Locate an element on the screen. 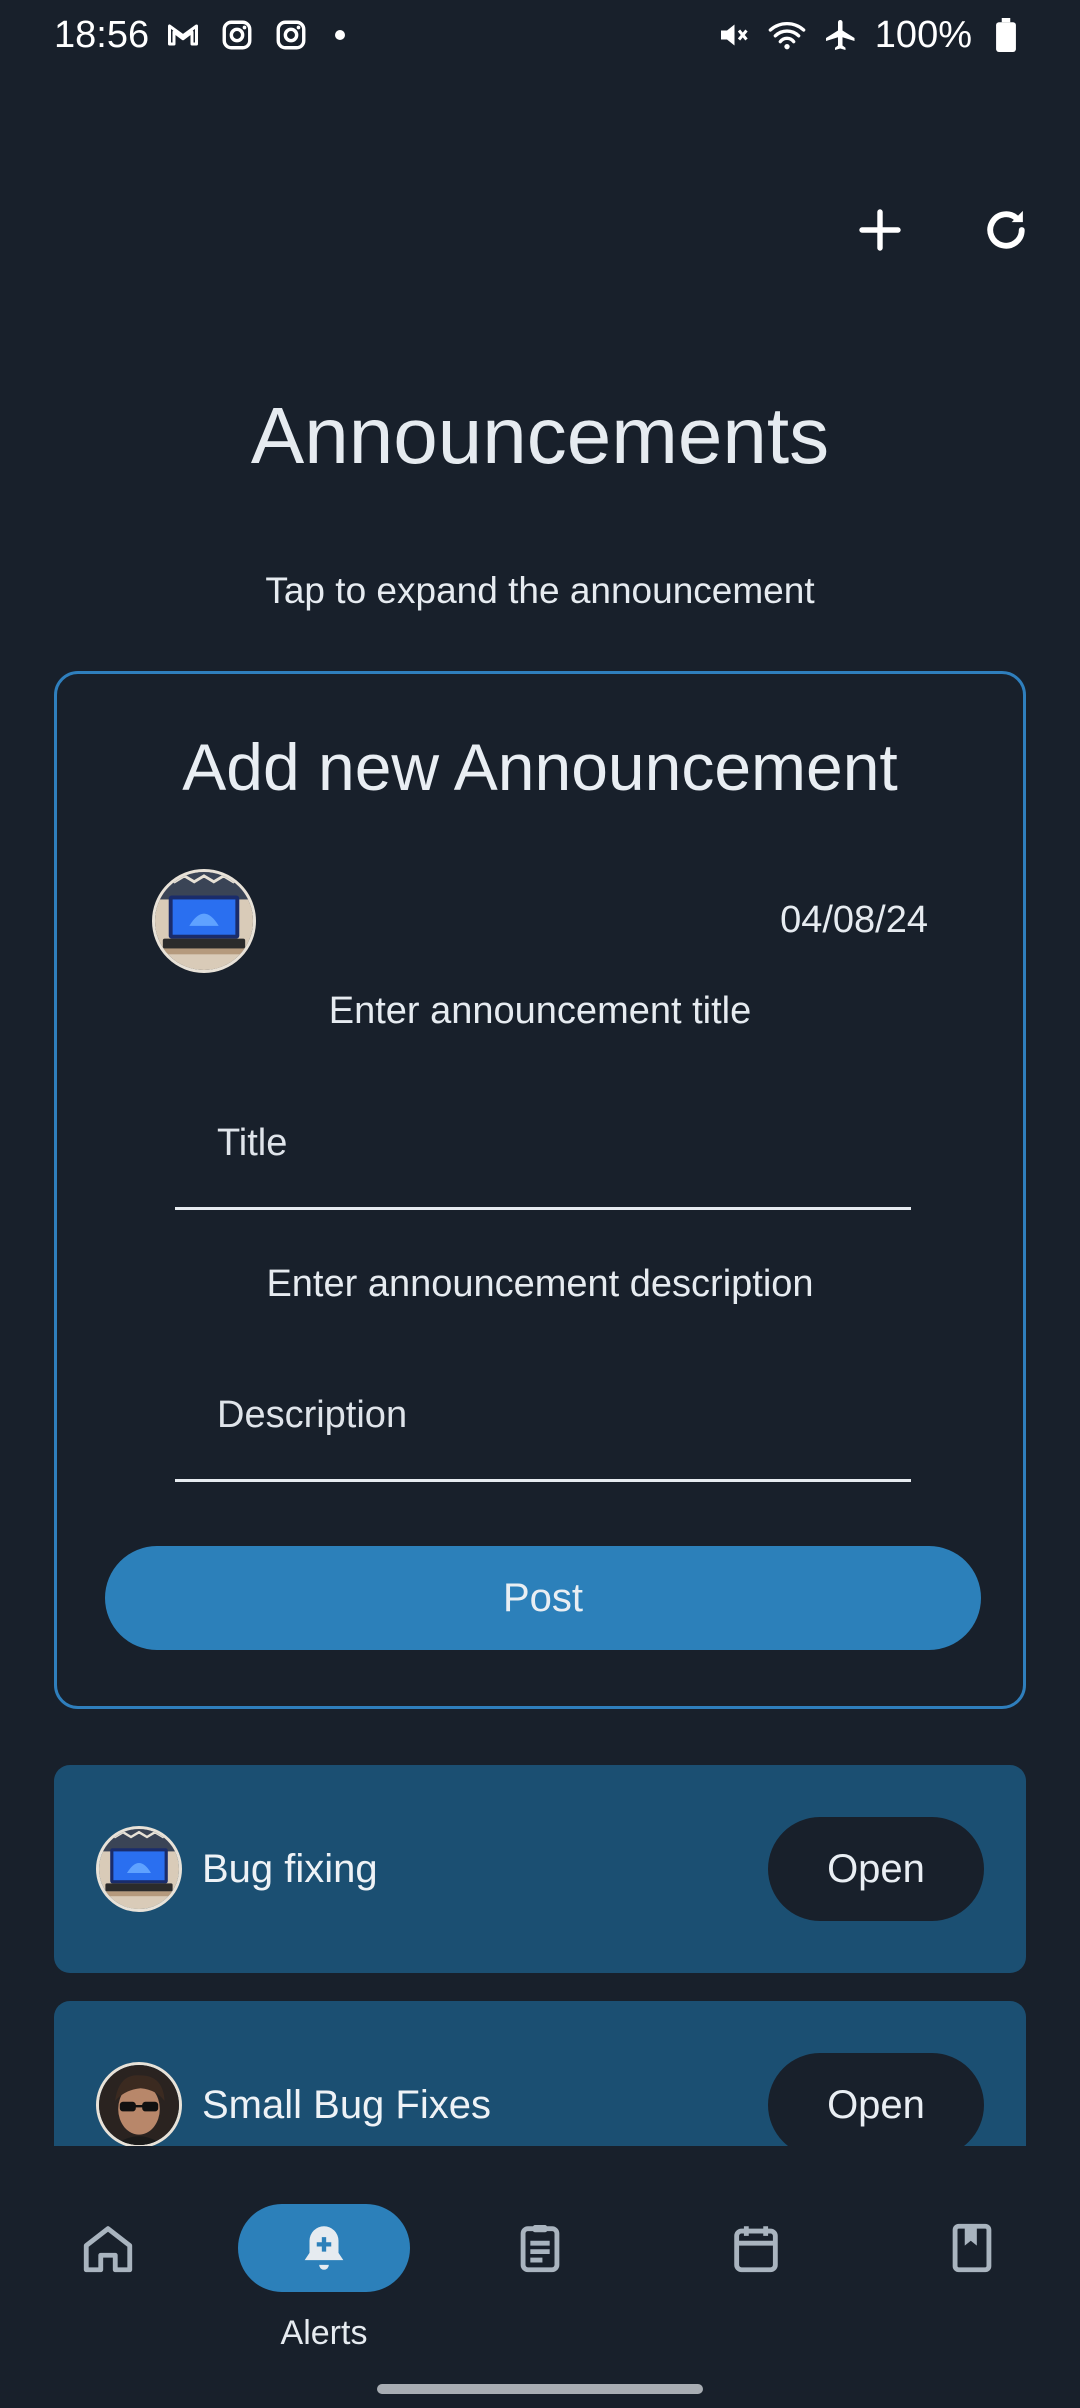 The width and height of the screenshot is (1080, 2408). add-card-title: Add new Announcement is located at coordinates (540, 767).